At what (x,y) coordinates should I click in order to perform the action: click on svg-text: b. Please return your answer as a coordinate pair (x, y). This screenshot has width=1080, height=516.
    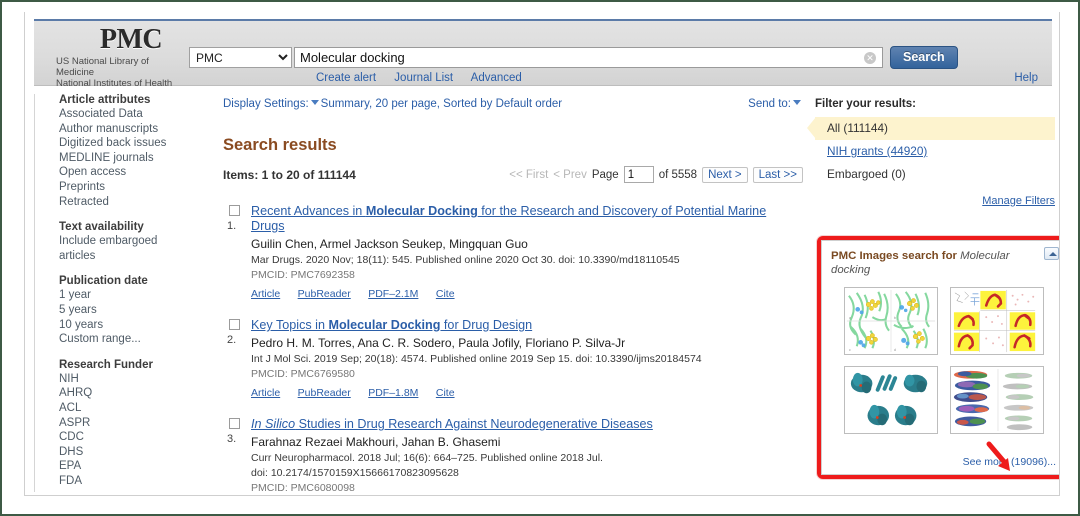
    Looking at the image, I should click on (894, 317).